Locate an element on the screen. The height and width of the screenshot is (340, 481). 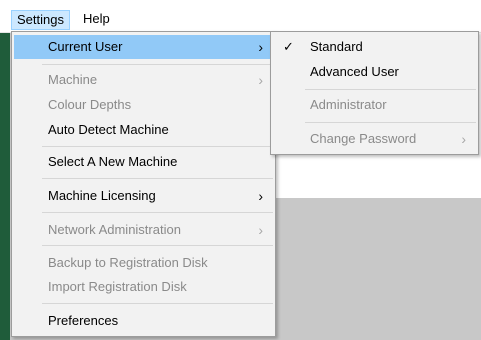
menu-item-label: Machine is located at coordinates (73, 79).